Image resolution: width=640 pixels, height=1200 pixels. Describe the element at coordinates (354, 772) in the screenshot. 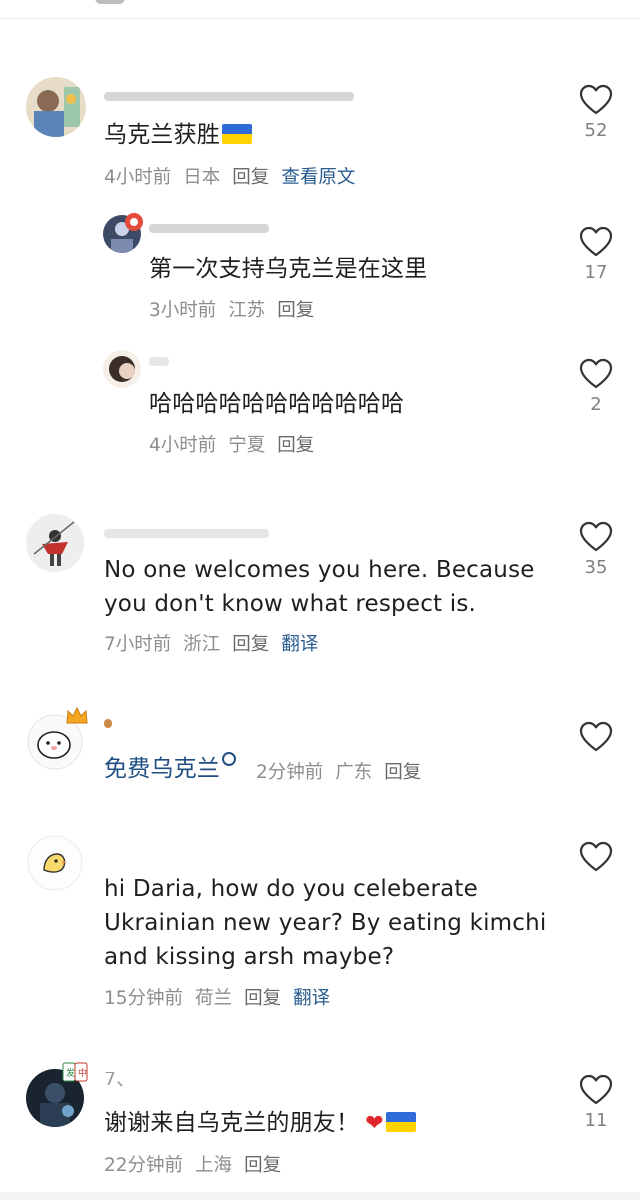

I see `location: 广东` at that location.